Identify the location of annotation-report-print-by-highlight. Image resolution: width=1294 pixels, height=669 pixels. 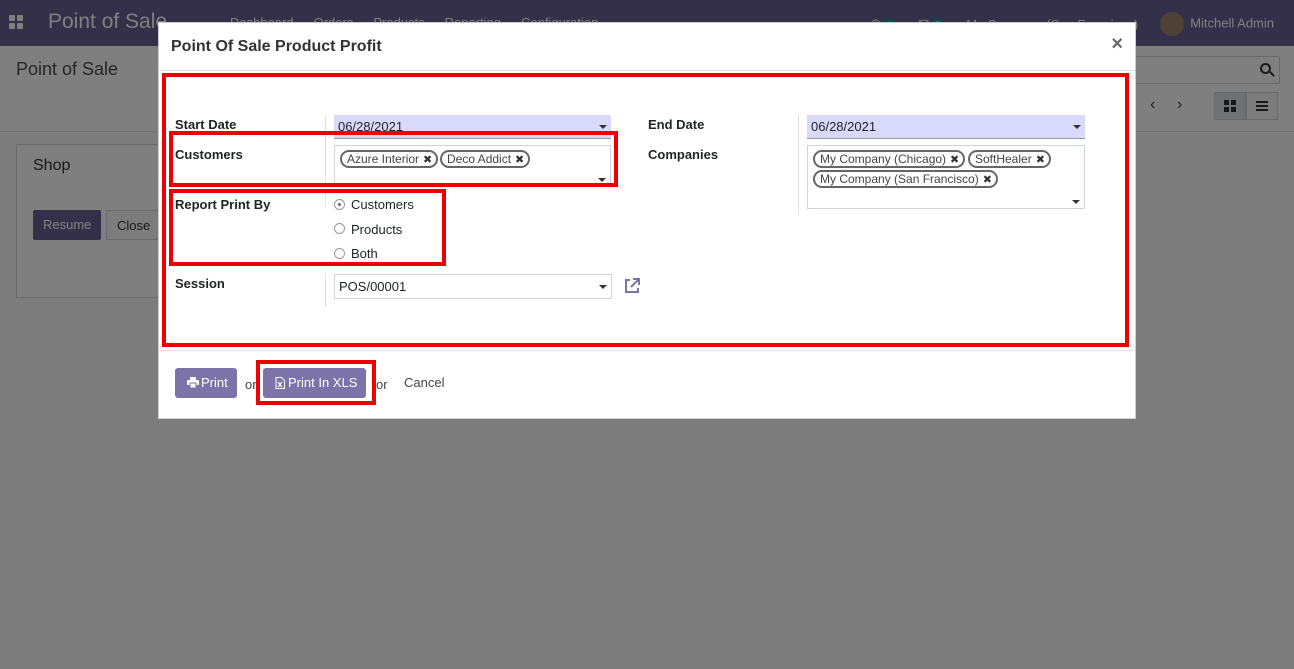
(307, 227).